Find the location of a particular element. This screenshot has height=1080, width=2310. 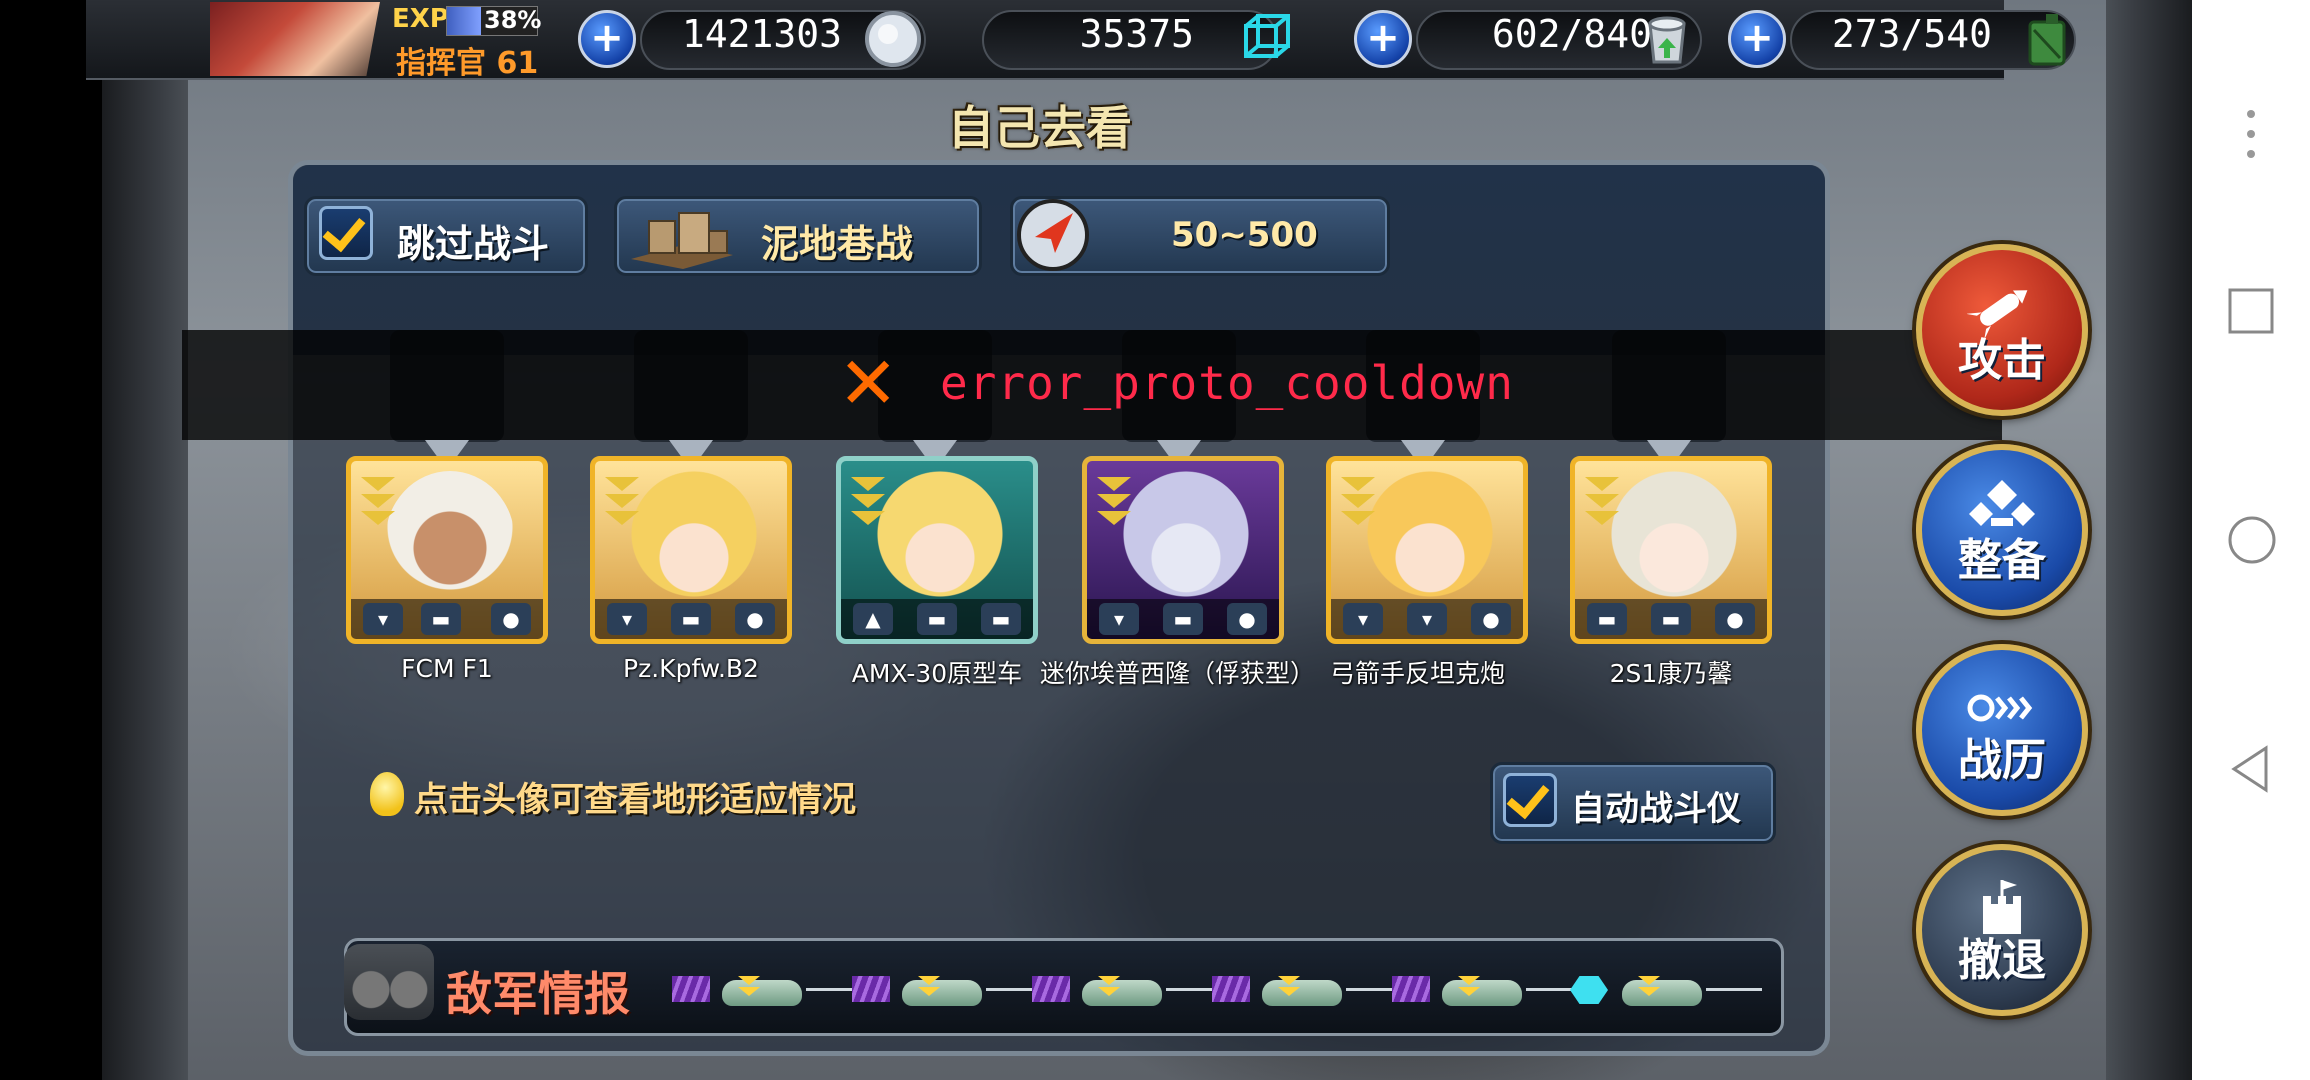

home-icon is located at coordinates (2252, 540).